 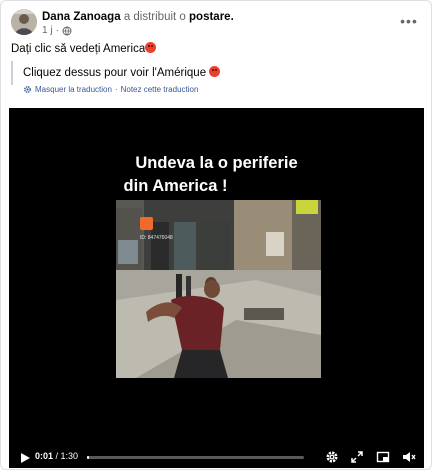 I want to click on current-time: 0:01, so click(x=44, y=456).